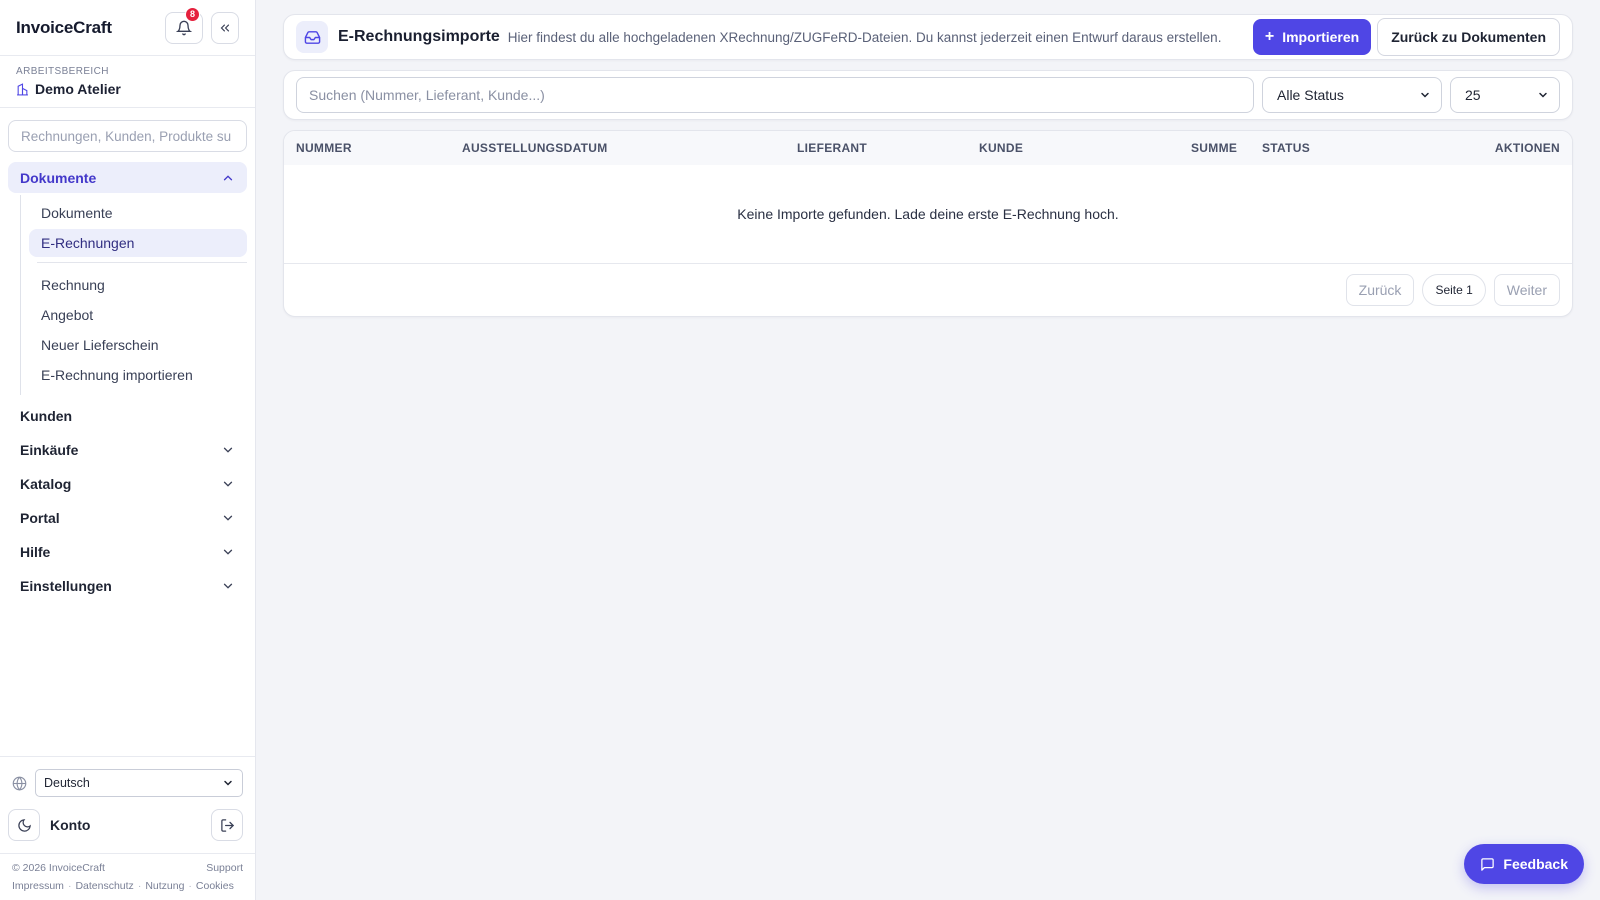 Image resolution: width=1600 pixels, height=900 pixels. What do you see at coordinates (138, 285) in the screenshot?
I see `sidebar-item-rechnung: Rechnung` at bounding box center [138, 285].